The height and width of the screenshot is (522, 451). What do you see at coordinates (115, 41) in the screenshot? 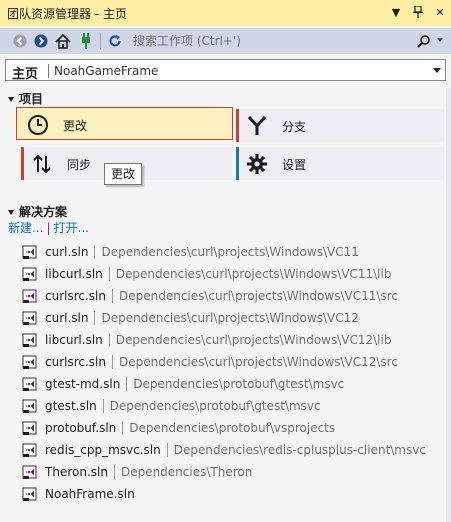
I see `refresh-icon` at bounding box center [115, 41].